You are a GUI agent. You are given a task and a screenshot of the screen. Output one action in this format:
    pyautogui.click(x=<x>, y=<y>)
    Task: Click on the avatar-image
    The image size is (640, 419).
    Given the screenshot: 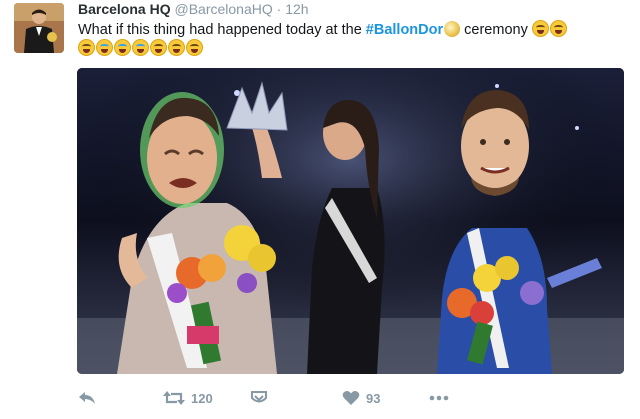 What is the action you would take?
    pyautogui.click(x=39, y=28)
    